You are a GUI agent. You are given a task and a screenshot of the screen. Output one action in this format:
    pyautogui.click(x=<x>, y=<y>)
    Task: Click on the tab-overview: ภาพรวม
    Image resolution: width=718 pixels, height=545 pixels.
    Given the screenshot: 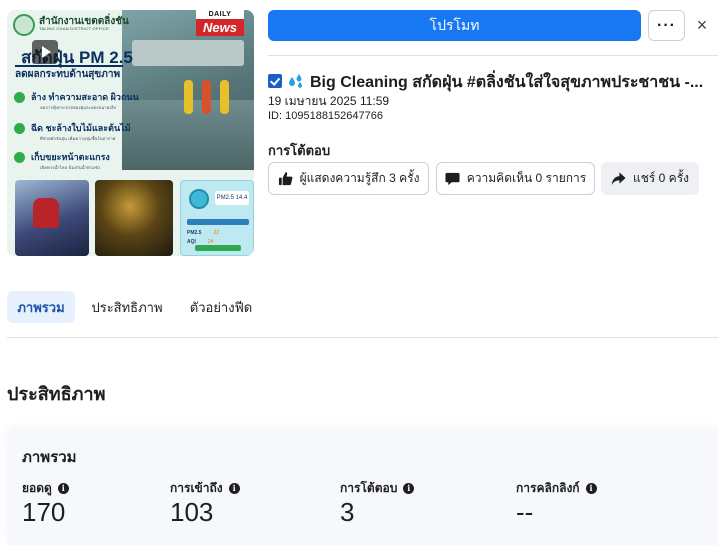 What is the action you would take?
    pyautogui.click(x=41, y=307)
    